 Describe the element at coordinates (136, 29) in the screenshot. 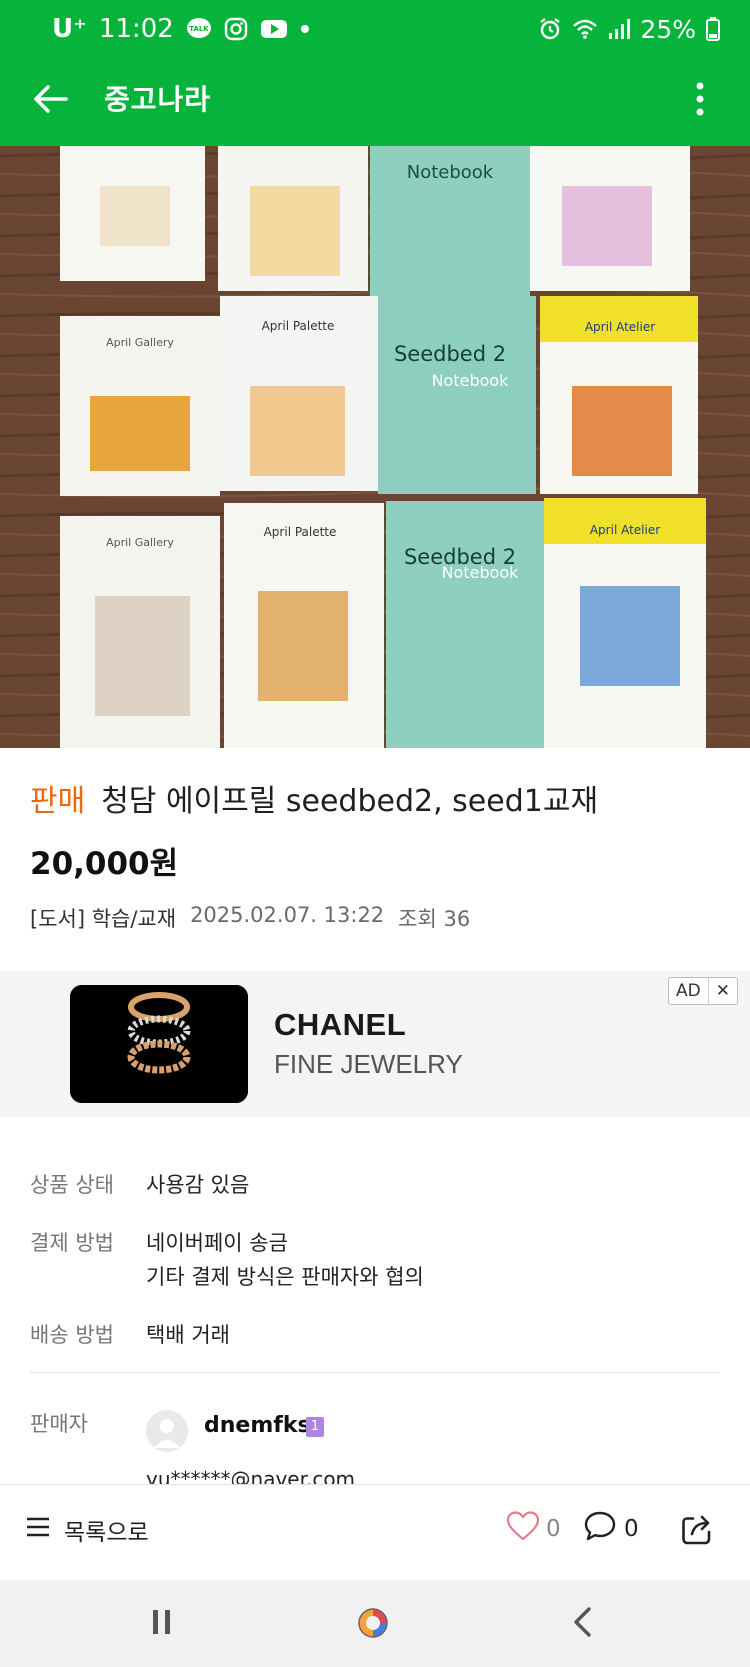

I see `status-time: 11:02` at that location.